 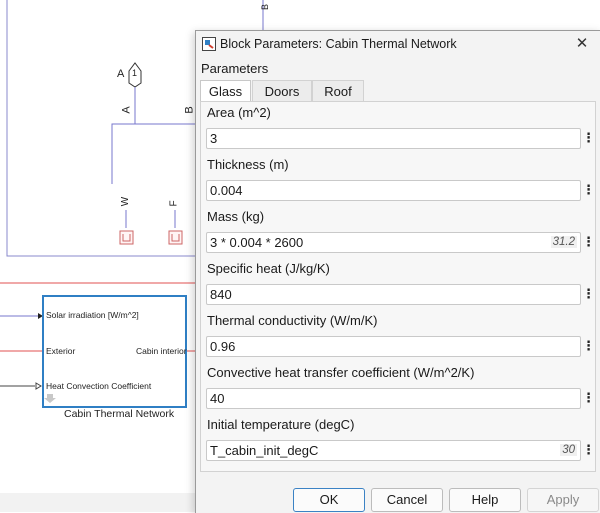 What do you see at coordinates (239, 112) in the screenshot?
I see `param-label-area: Area (m^2)` at bounding box center [239, 112].